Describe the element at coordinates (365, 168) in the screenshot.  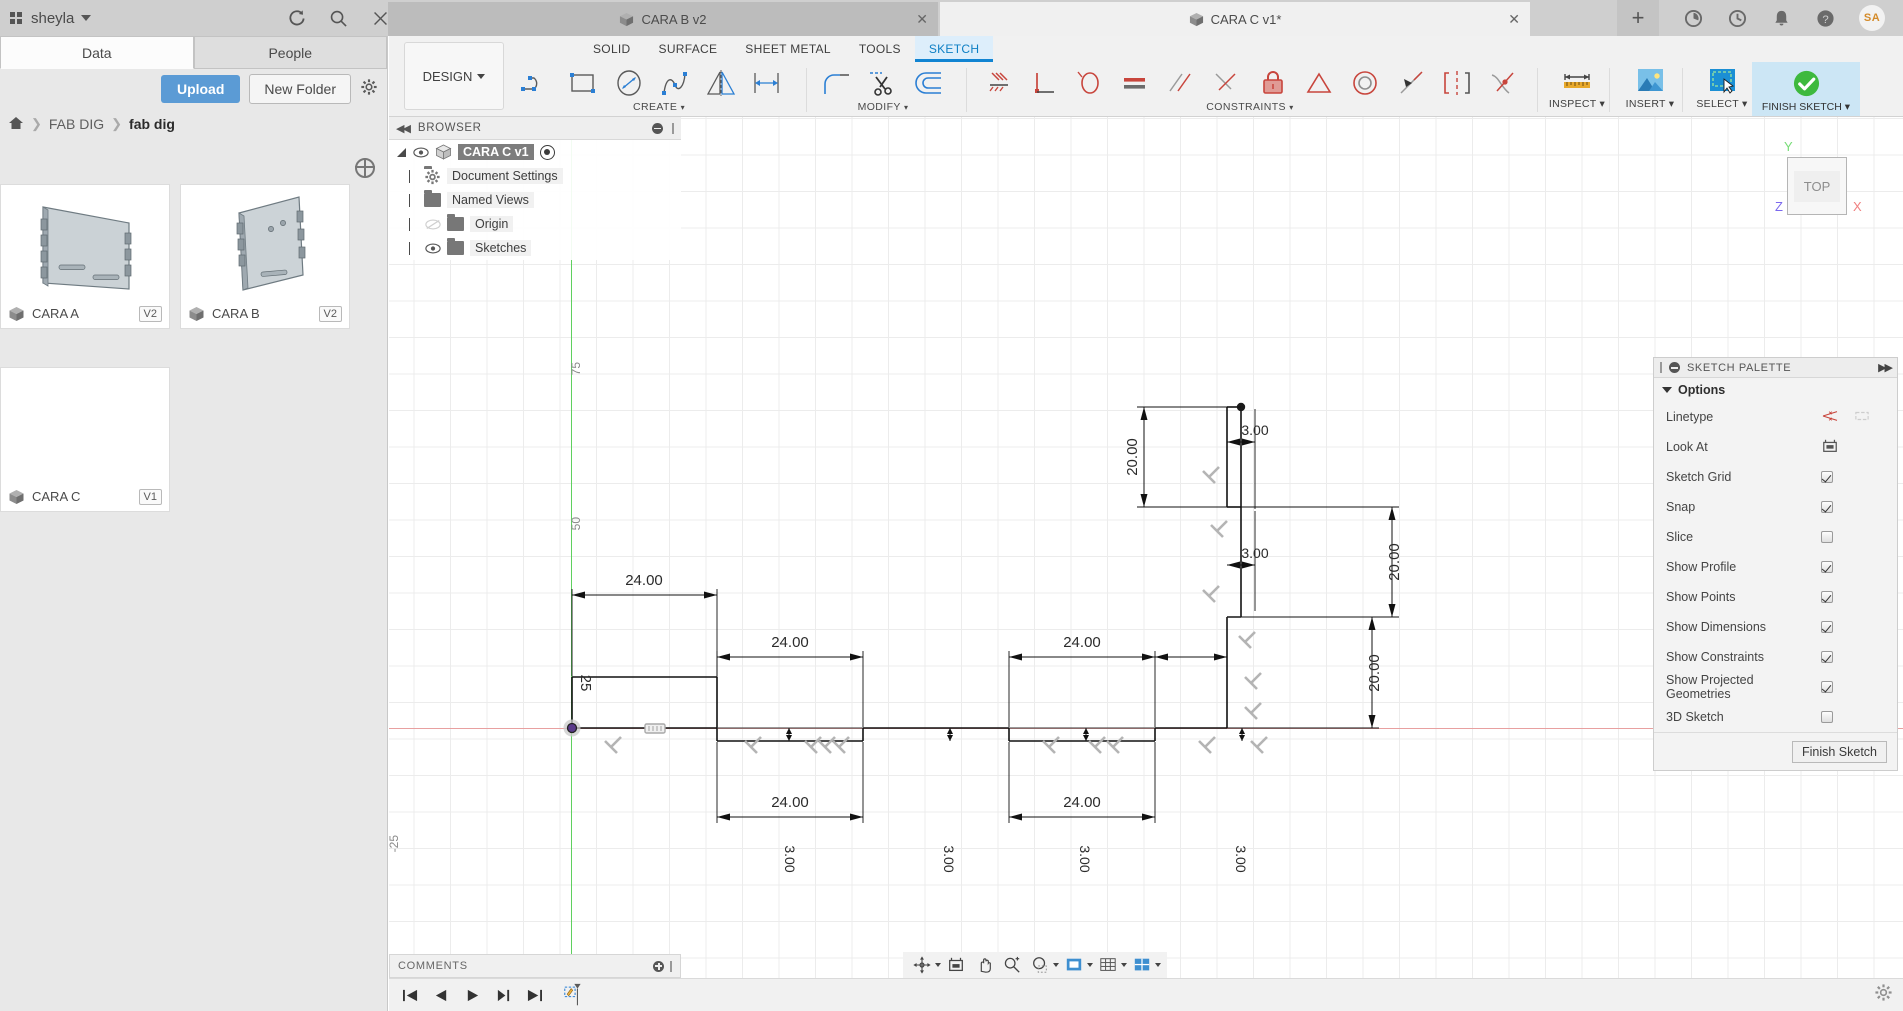
I see `globe-icon` at that location.